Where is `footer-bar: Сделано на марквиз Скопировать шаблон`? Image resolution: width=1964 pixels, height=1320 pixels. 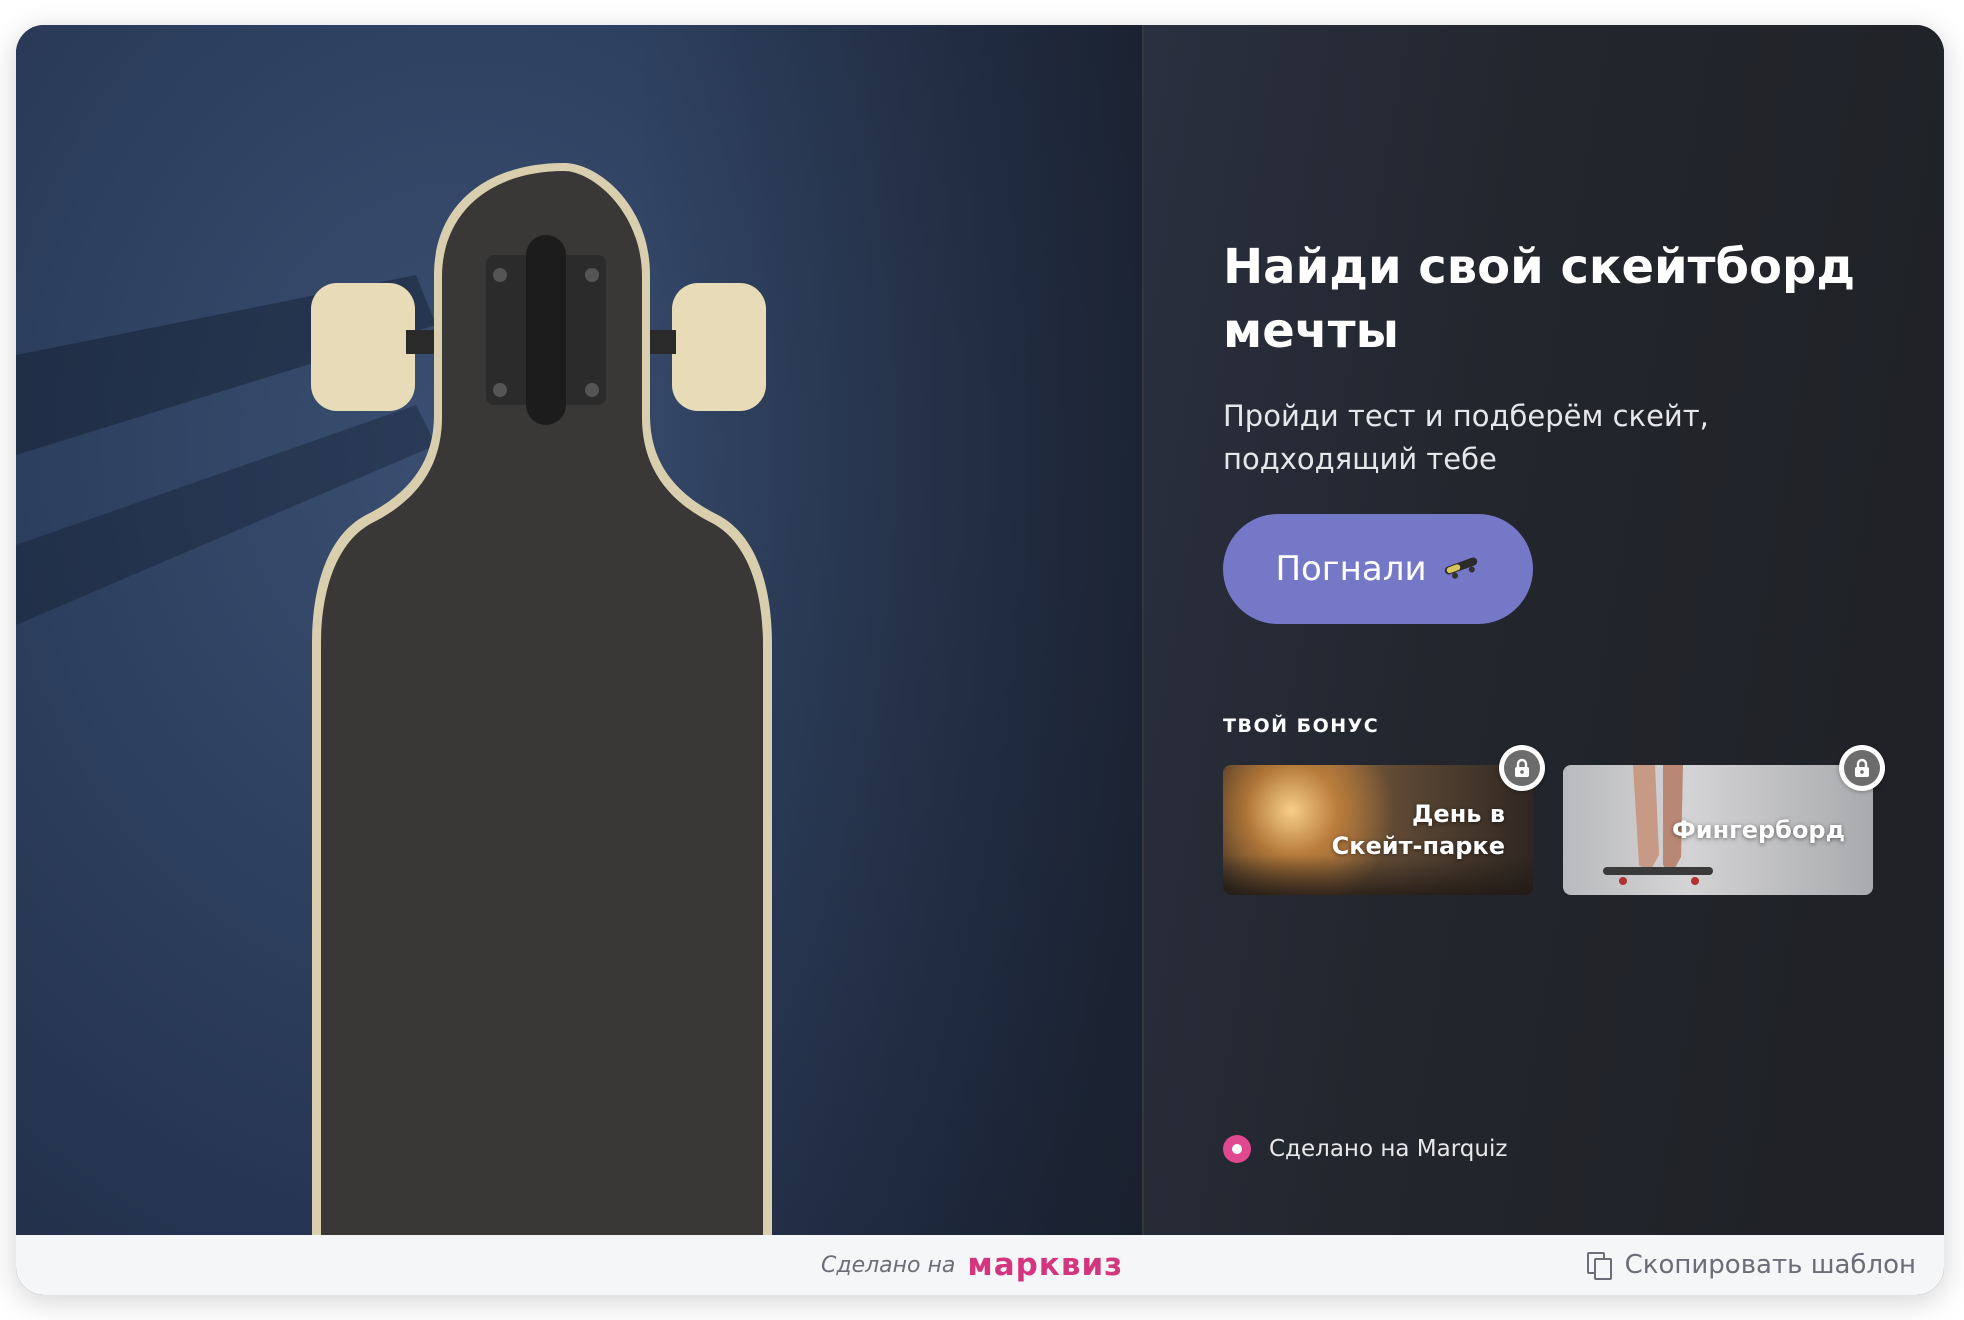
footer-bar: Сделано на марквиз Скопировать шаблон is located at coordinates (980, 1265).